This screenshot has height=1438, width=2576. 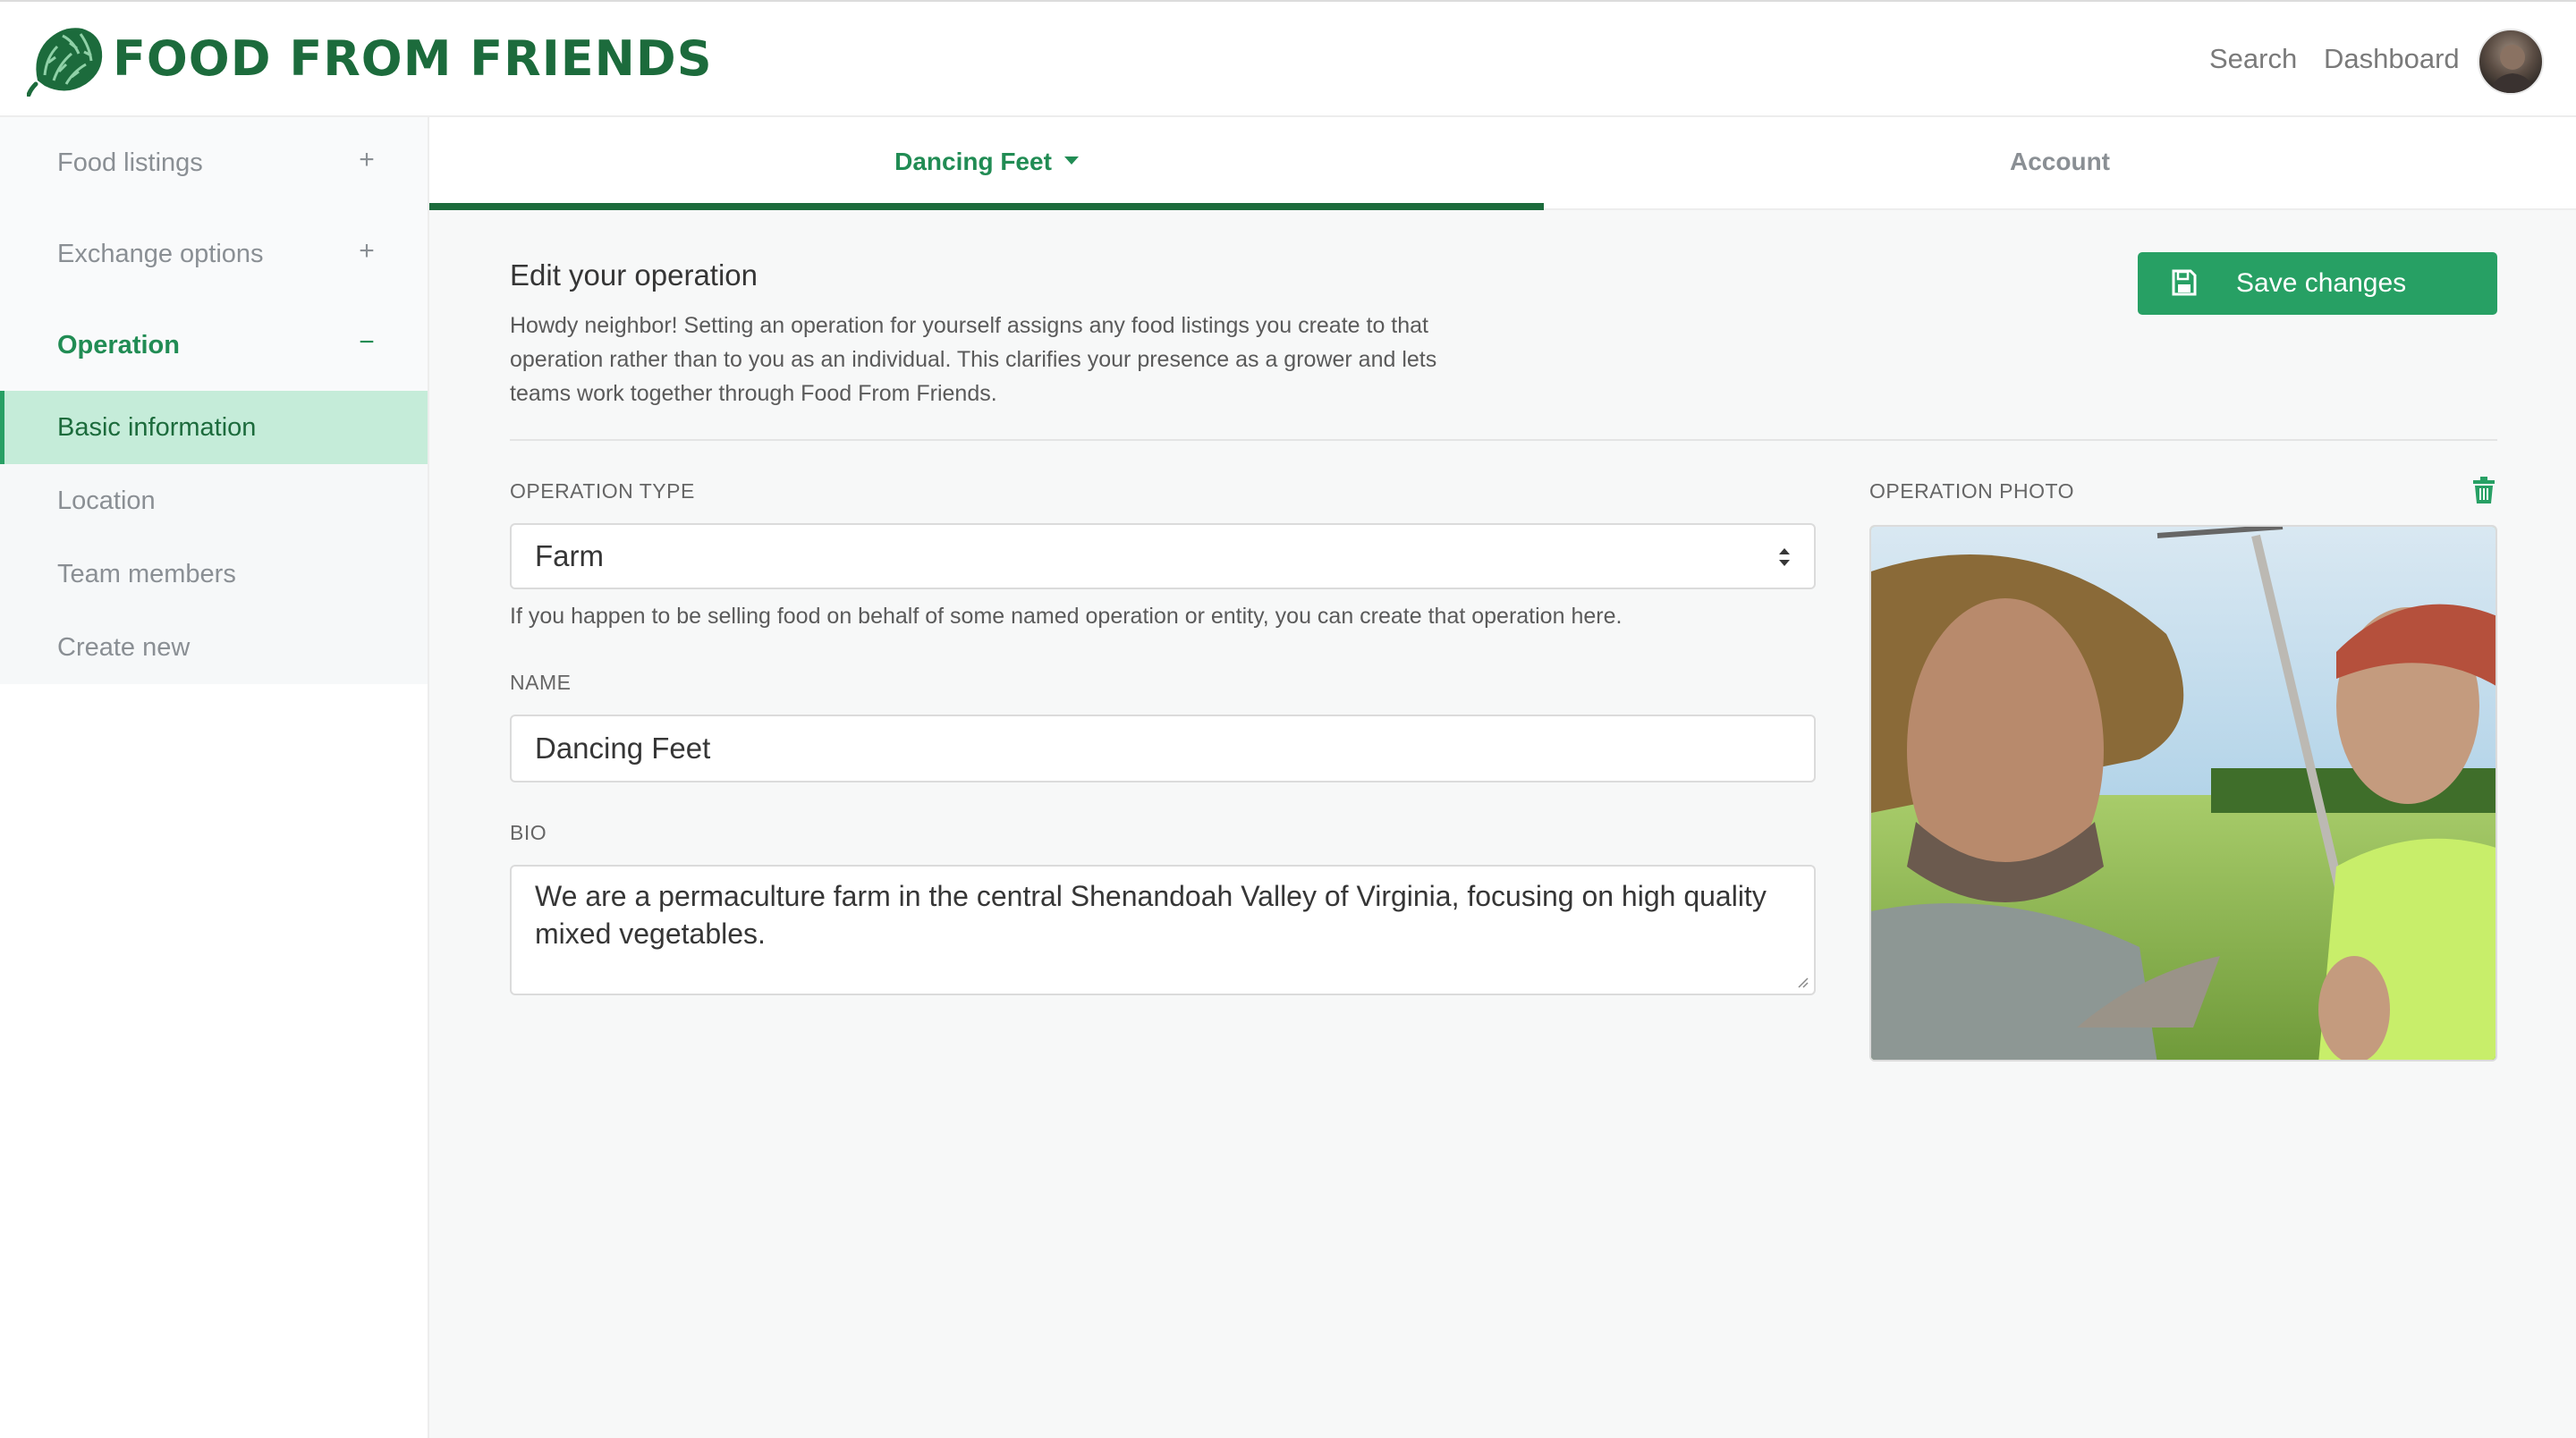 I want to click on tab-label: Dancing Feet, so click(x=986, y=162).